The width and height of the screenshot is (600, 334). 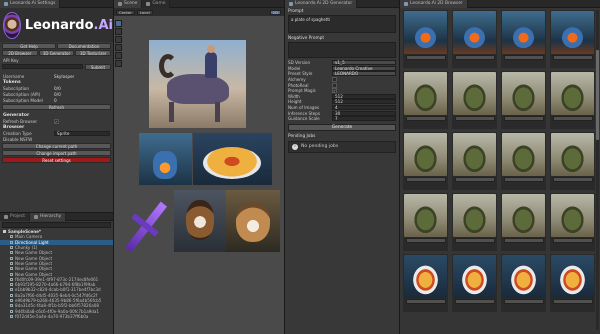 I want to click on rotate-tool-icon, so click(x=118, y=39).